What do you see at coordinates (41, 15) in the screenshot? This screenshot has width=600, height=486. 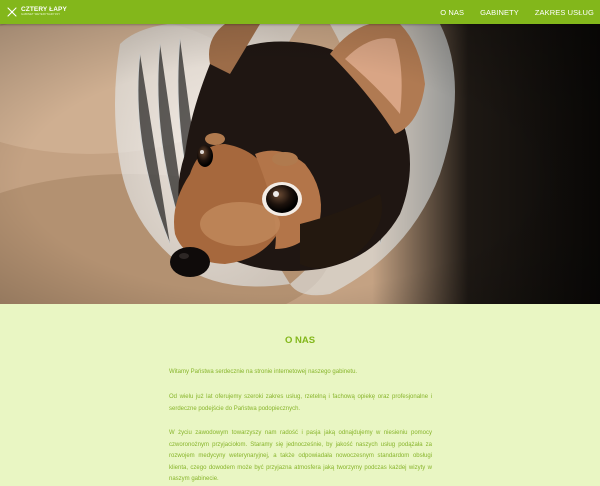 I see `logo-subtitle: GABINET WETERYNARYJNY` at bounding box center [41, 15].